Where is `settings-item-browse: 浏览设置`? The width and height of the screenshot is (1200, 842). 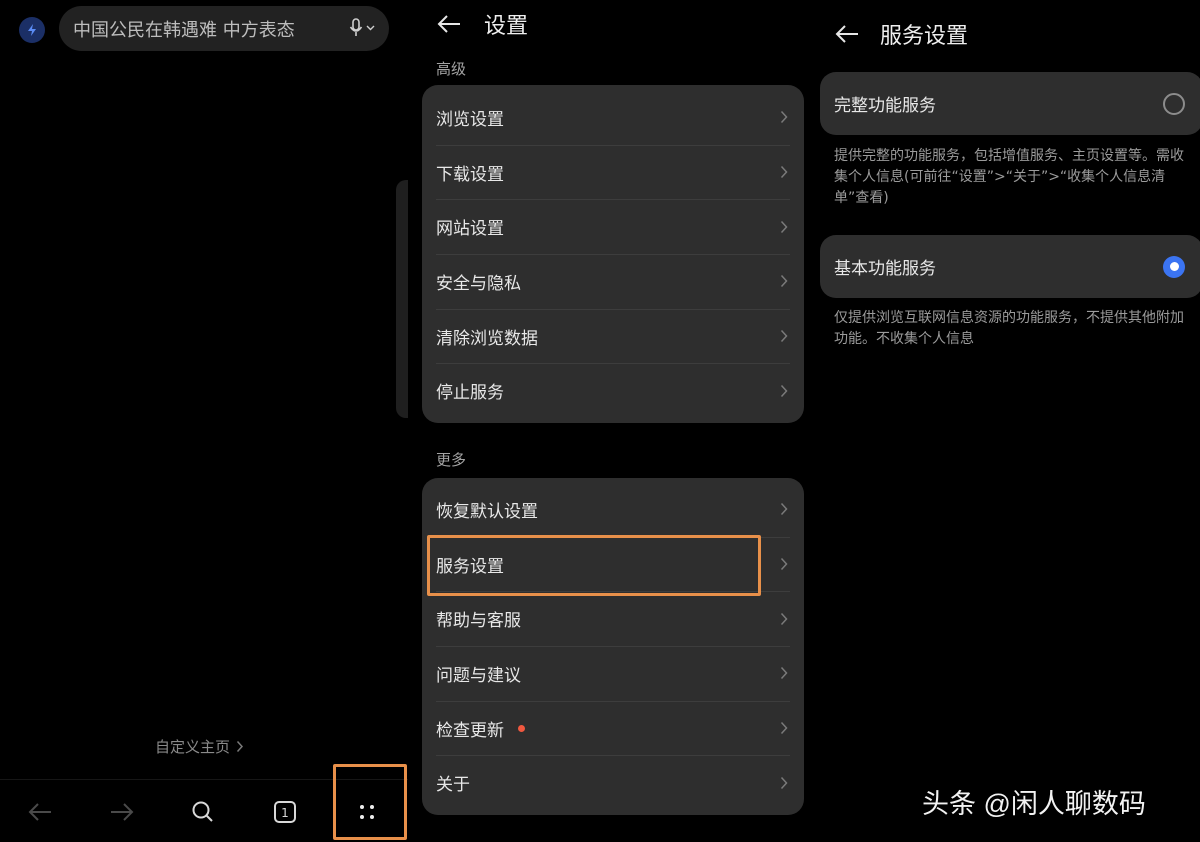
settings-item-browse: 浏览设置 is located at coordinates (613, 117).